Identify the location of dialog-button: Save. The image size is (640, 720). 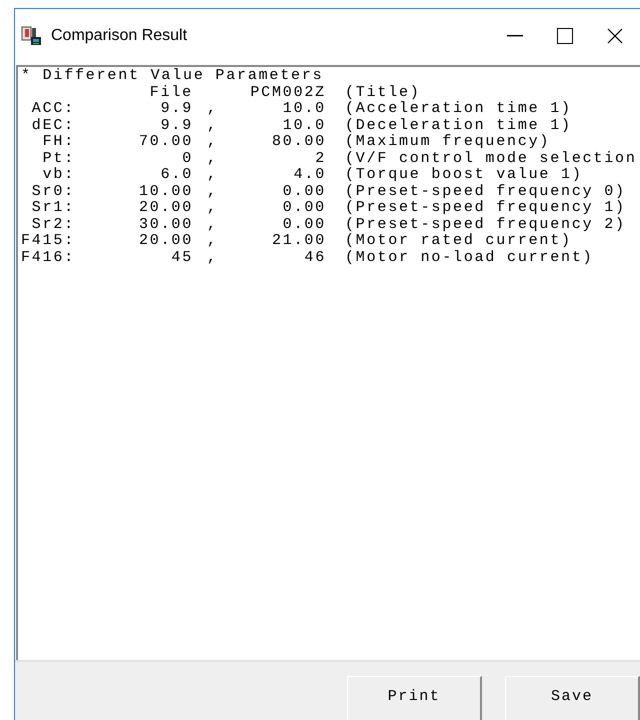
(572, 698).